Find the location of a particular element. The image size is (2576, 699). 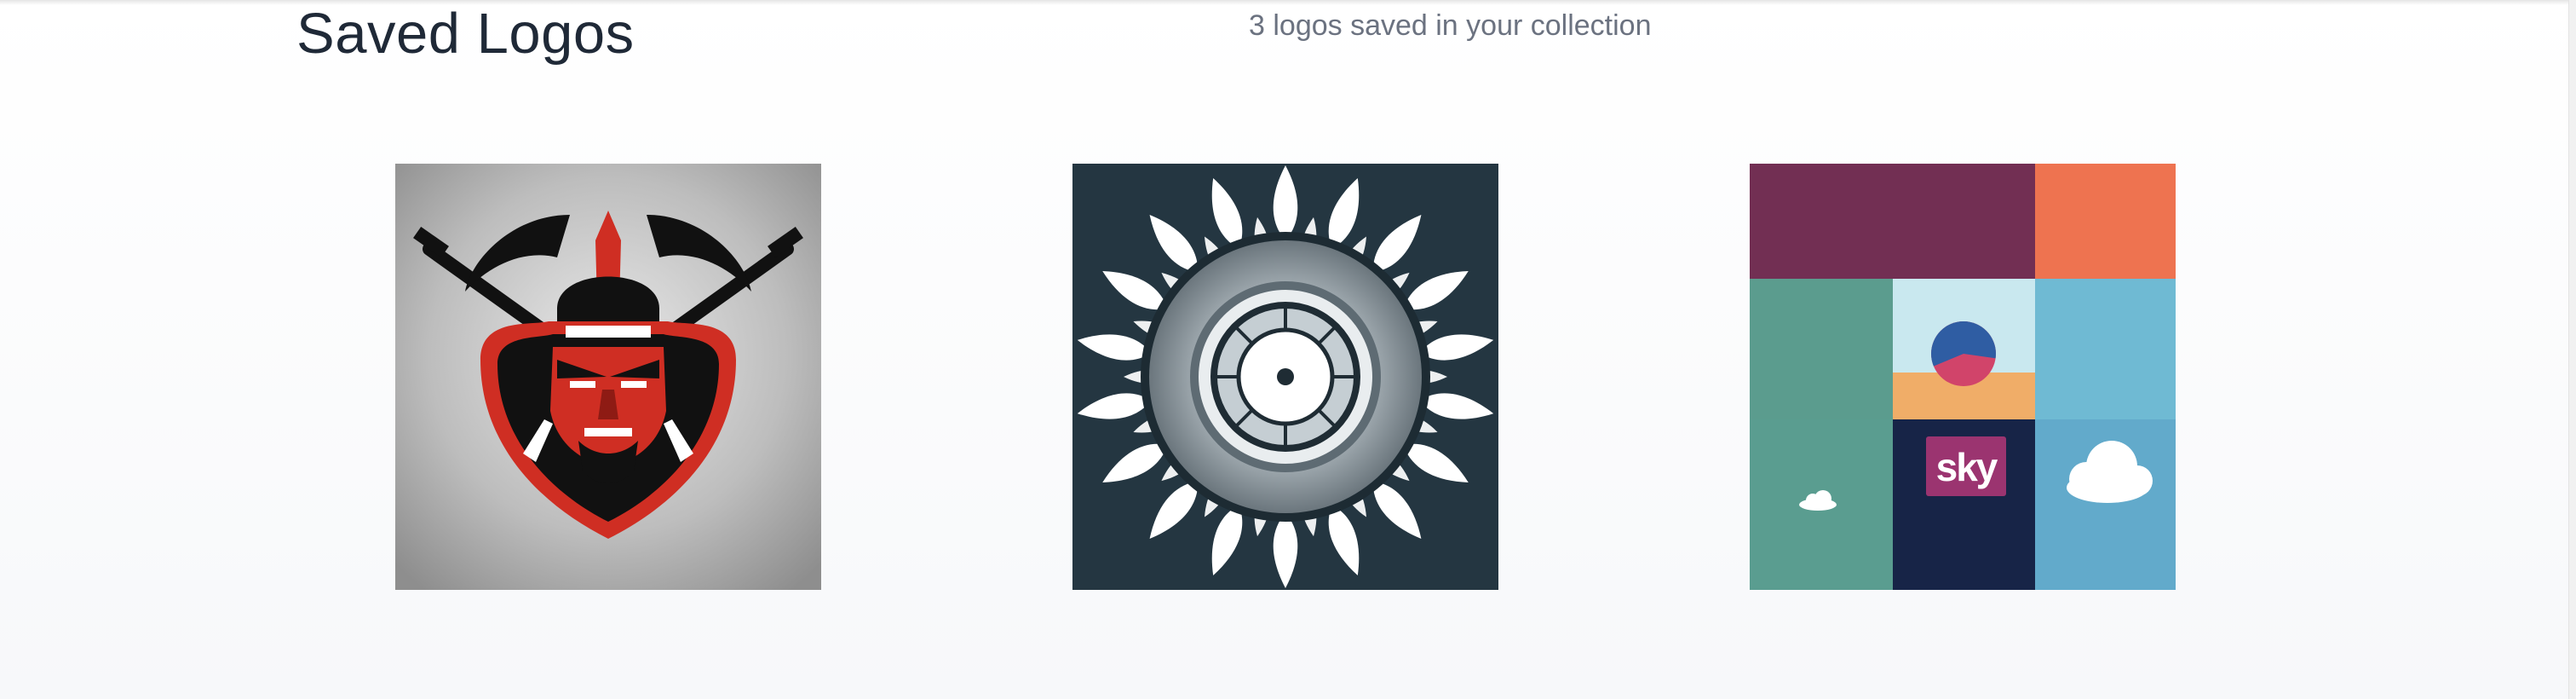

saved-count-subtitle: 3 logos saved in your collection is located at coordinates (1450, 25).